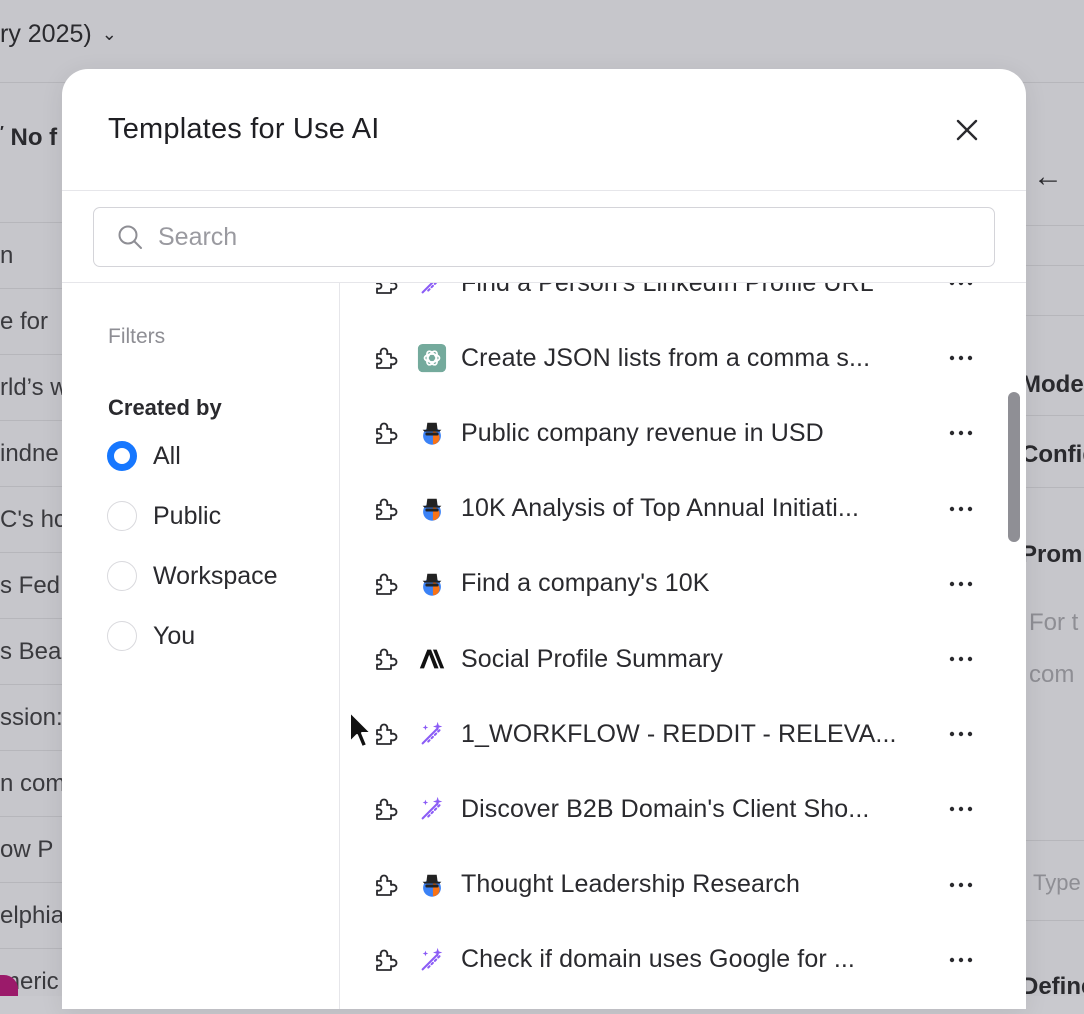 Image resolution: width=1084 pixels, height=1014 pixels. I want to click on background-row-text: ssion:, so click(31, 717).